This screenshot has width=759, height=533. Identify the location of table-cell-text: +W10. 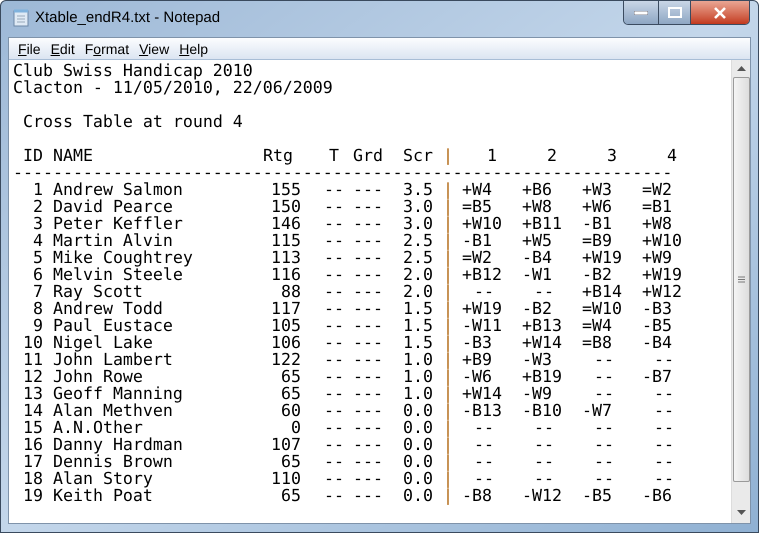
(662, 240).